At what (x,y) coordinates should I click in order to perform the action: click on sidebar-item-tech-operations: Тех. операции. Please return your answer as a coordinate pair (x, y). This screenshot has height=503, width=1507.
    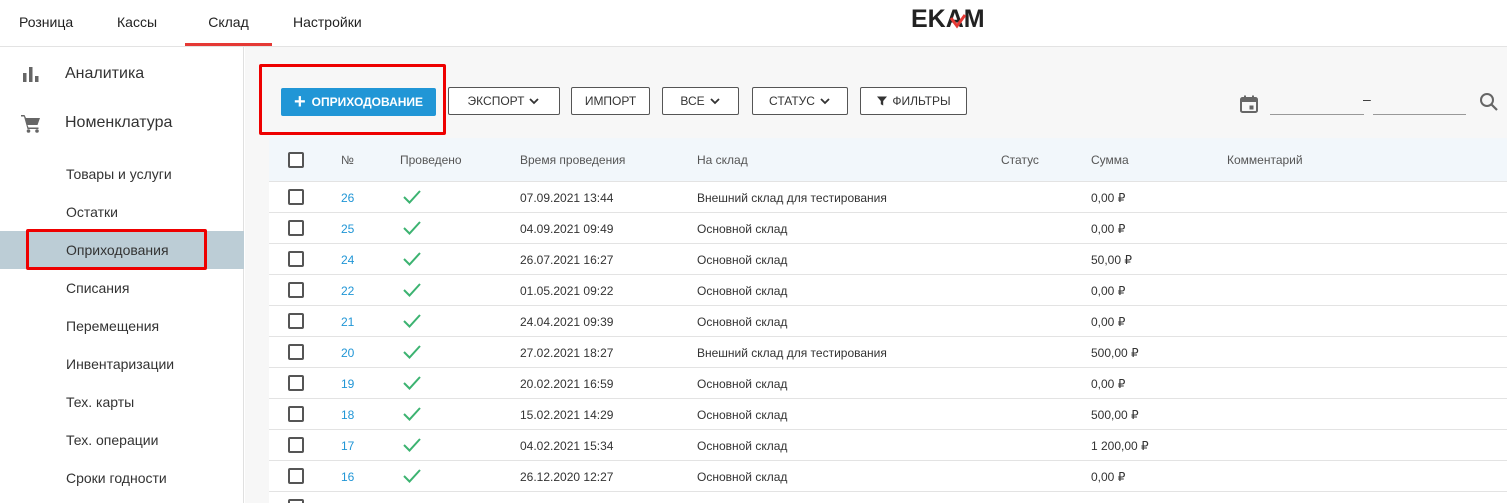
    Looking at the image, I should click on (122, 440).